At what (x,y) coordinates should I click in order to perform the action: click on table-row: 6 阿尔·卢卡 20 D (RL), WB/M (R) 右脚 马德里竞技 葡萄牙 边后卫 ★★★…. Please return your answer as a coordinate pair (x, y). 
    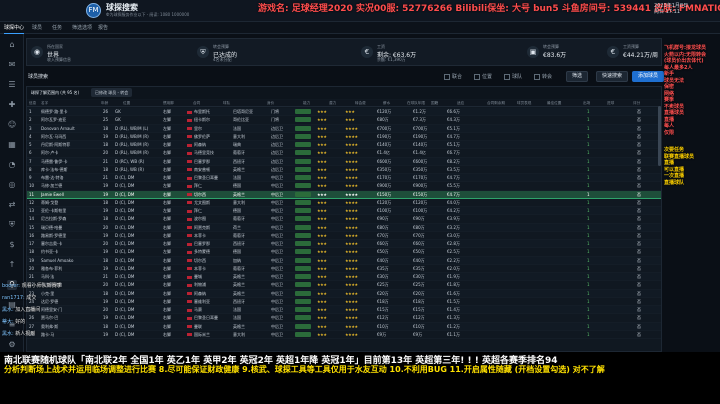
    Looking at the image, I should click on (344, 153).